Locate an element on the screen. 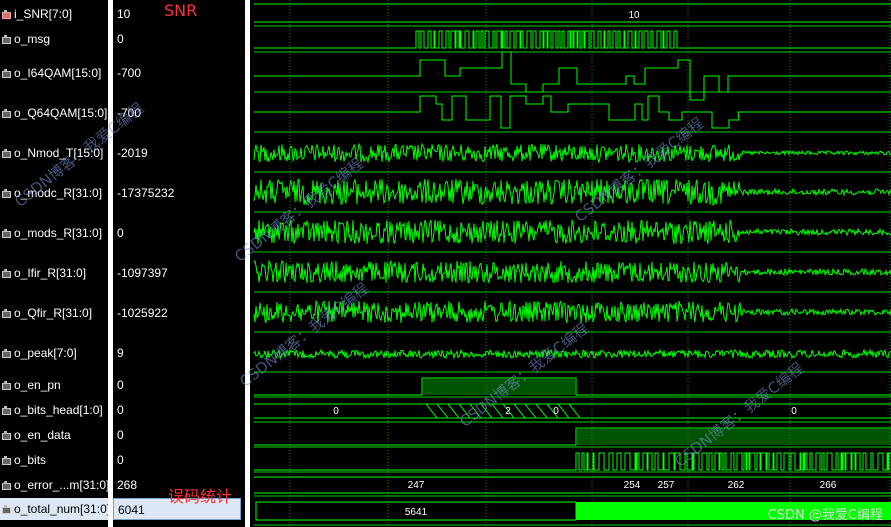 Image resolution: width=891 pixels, height=527 pixels. signal-name-row: o_Ifir_R[31:0] is located at coordinates (54, 273).